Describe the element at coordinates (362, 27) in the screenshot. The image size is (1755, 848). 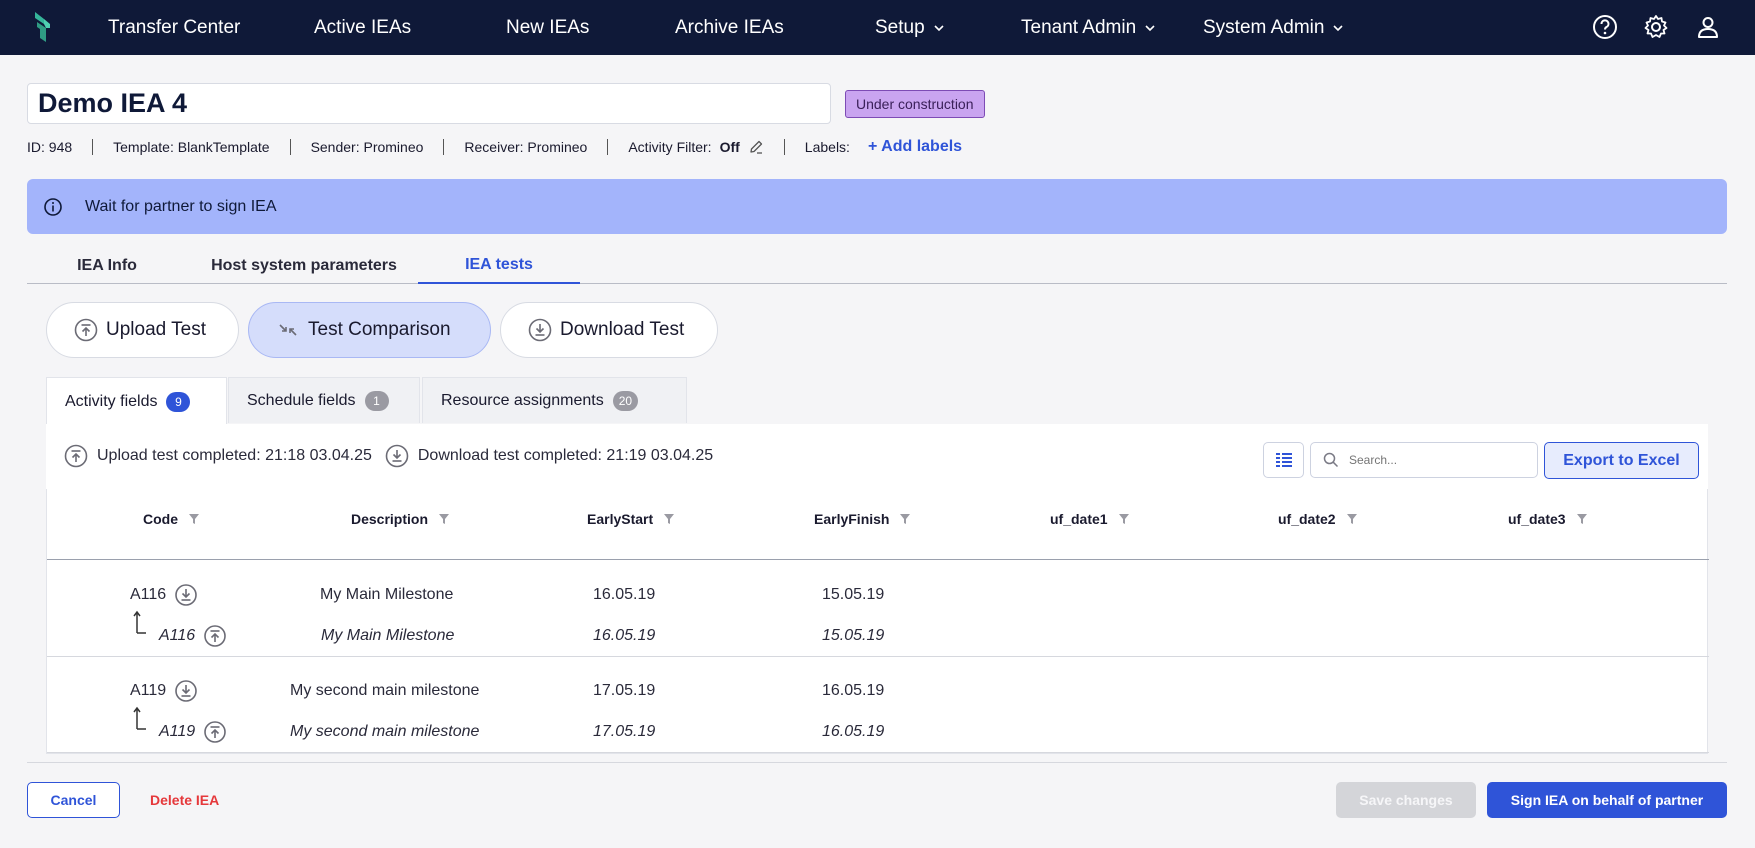
I see `nav-active-ieas: Active IEAs` at that location.